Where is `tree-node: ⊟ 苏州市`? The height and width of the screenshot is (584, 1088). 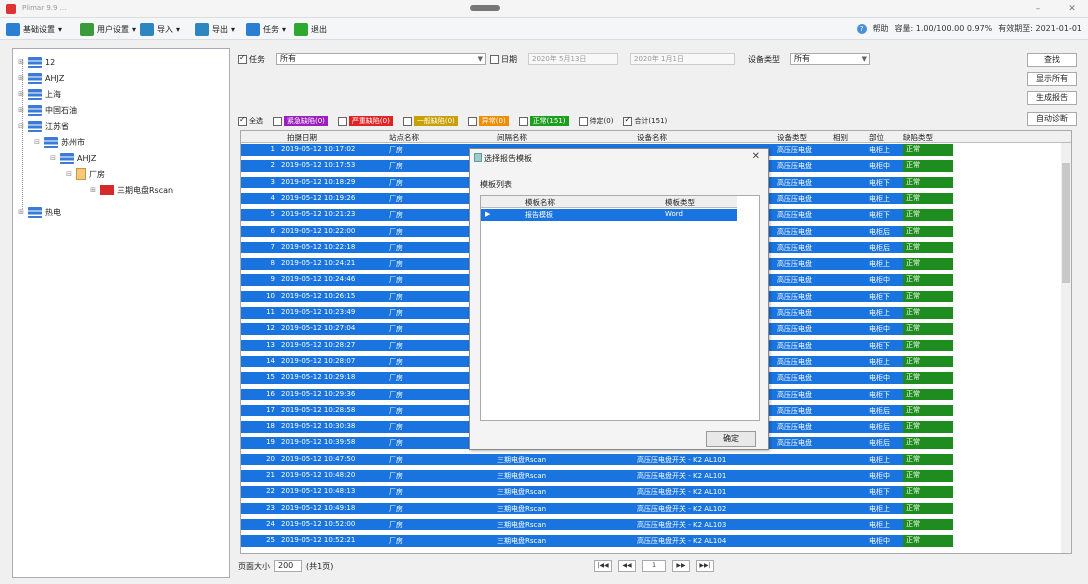 tree-node: ⊟ 苏州市 is located at coordinates (59, 142).